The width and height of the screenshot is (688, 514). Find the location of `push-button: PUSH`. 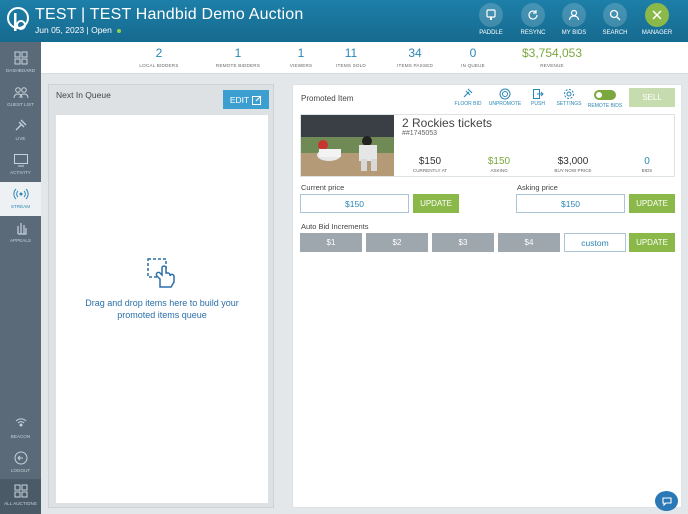

push-button: PUSH is located at coordinates (538, 97).